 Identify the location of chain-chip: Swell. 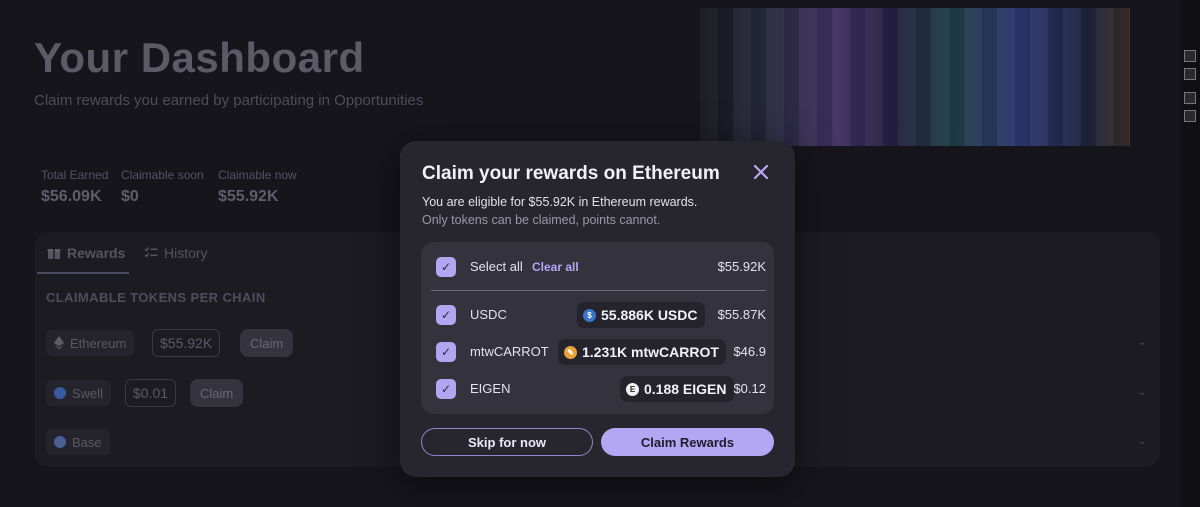
(79, 393).